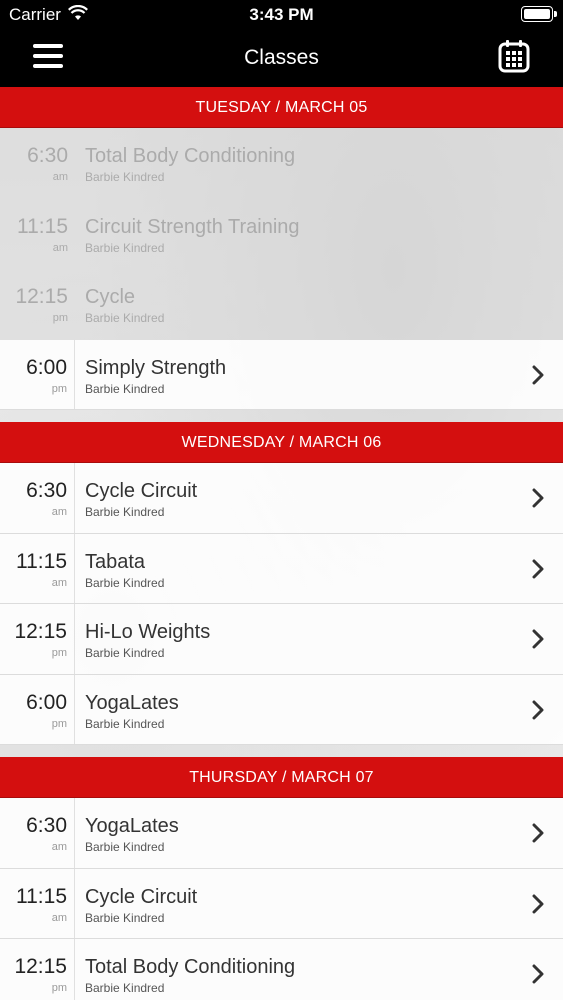 The width and height of the screenshot is (563, 1000). Describe the element at coordinates (281, 568) in the screenshot. I see `class-row: 11:15 am Tabata Barbie Kindred` at that location.